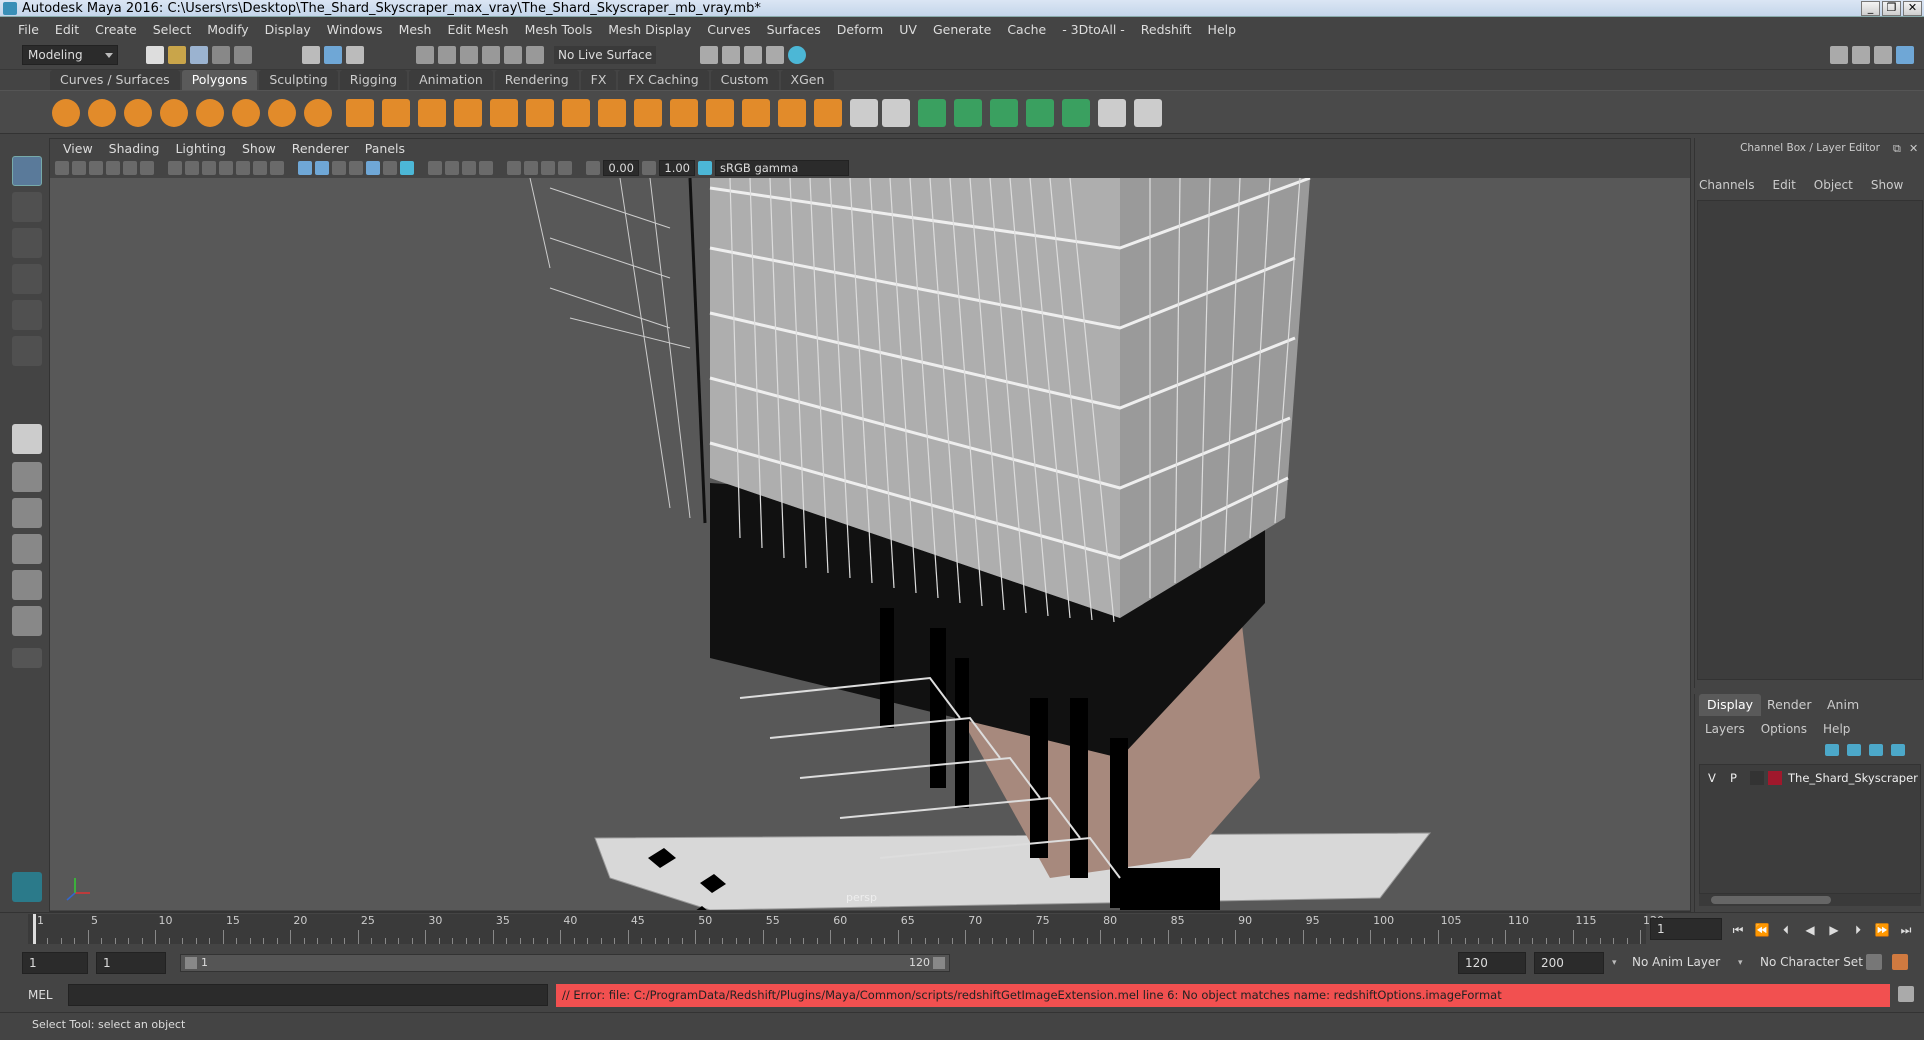 Image resolution: width=1924 pixels, height=1040 pixels. I want to click on film-gate-icon, so click(192, 168).